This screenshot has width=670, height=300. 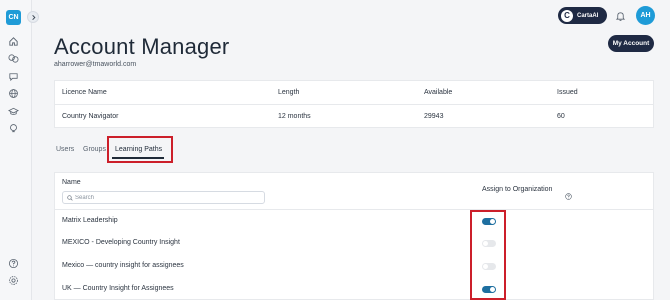 I want to click on learning-path-name: Mexico — country insight for assignees, so click(x=123, y=265).